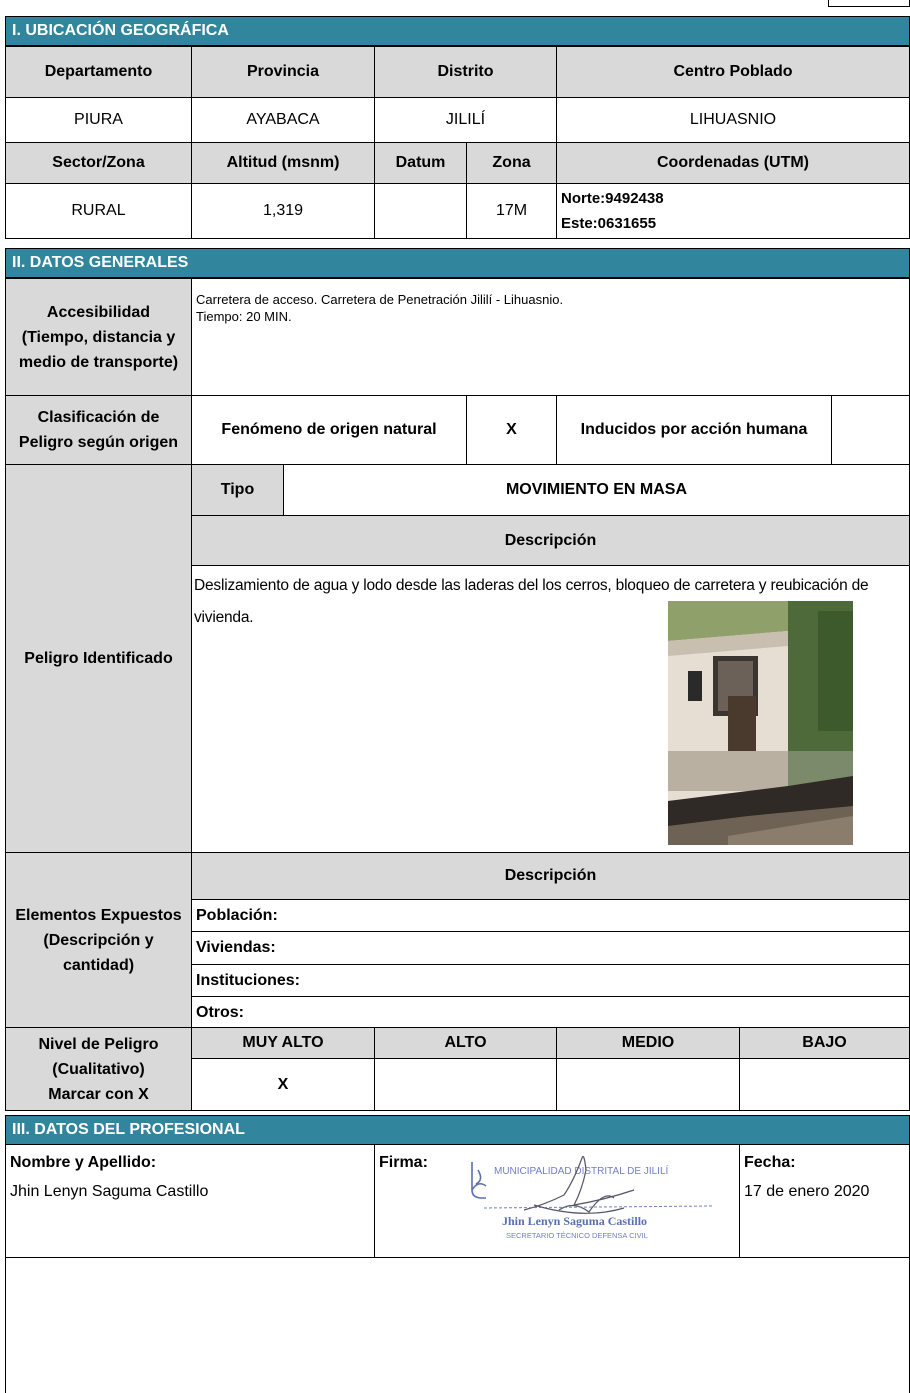 This screenshot has height=1393, width=910. What do you see at coordinates (237, 490) in the screenshot?
I see `label-tipo: Tipo` at bounding box center [237, 490].